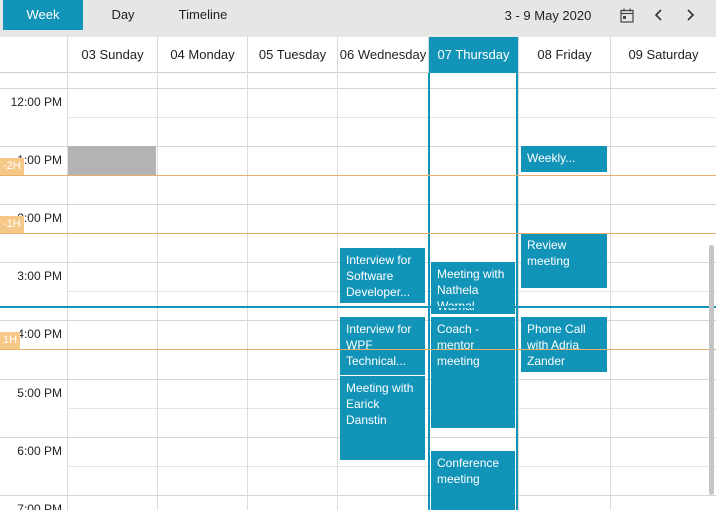  What do you see at coordinates (564, 344) in the screenshot?
I see `appointment: Phone Call with Adria Zander` at bounding box center [564, 344].